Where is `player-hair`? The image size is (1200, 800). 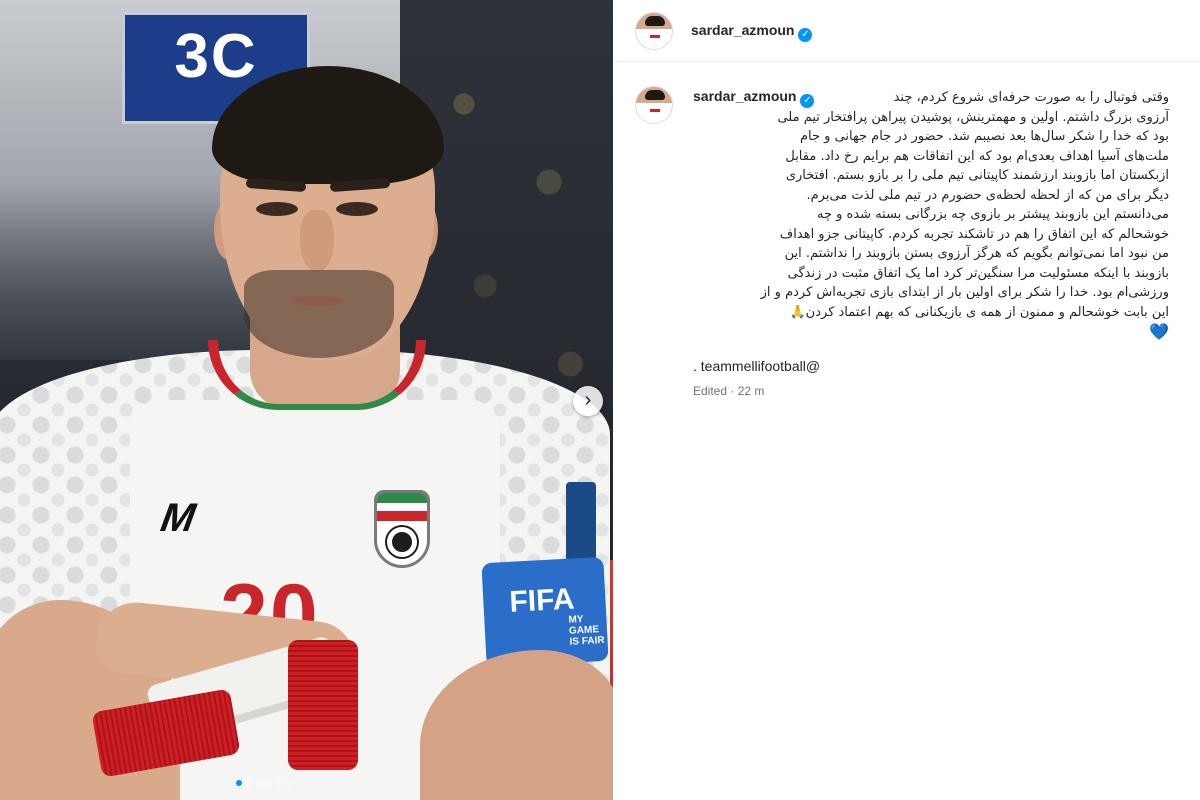
player-hair is located at coordinates (328, 125).